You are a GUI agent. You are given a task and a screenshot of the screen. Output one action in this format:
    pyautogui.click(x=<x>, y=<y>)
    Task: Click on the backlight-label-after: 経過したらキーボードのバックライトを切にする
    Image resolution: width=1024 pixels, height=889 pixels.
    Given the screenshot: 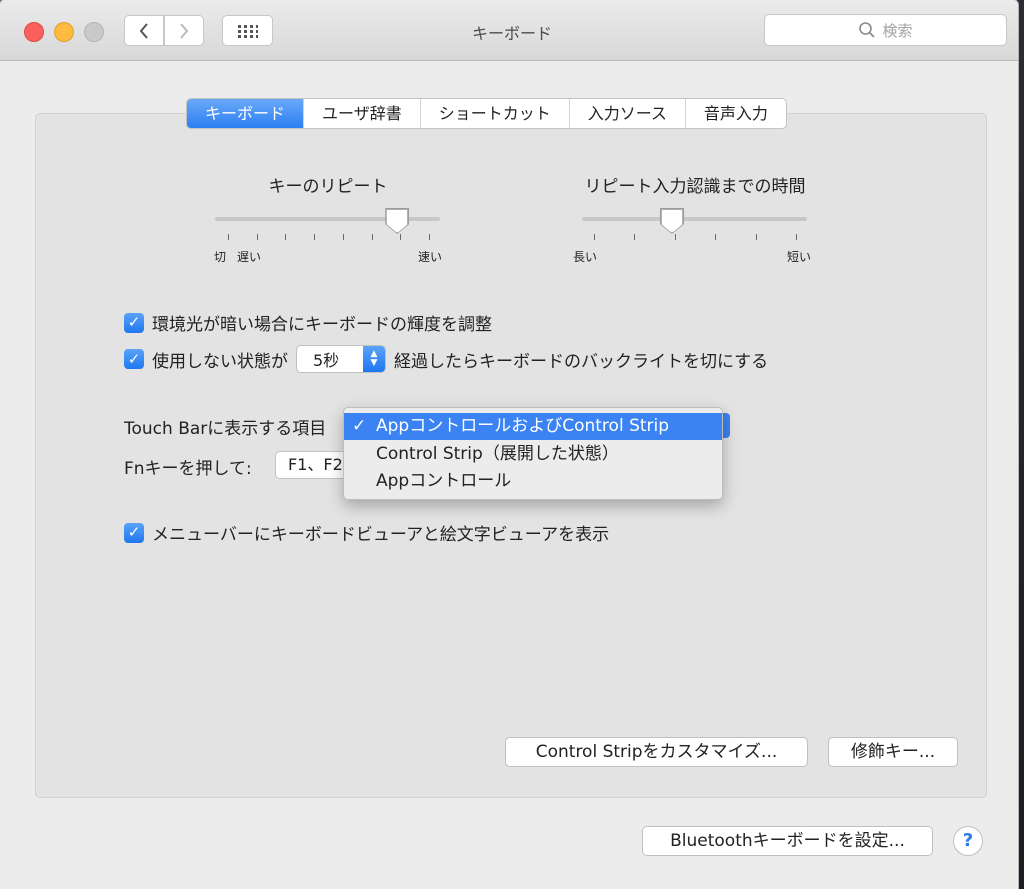 What is the action you would take?
    pyautogui.click(x=581, y=361)
    